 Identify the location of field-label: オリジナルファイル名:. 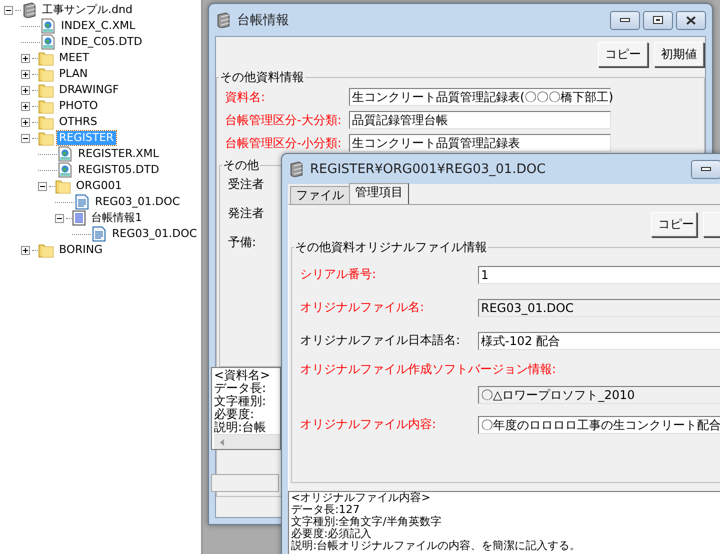
(363, 307).